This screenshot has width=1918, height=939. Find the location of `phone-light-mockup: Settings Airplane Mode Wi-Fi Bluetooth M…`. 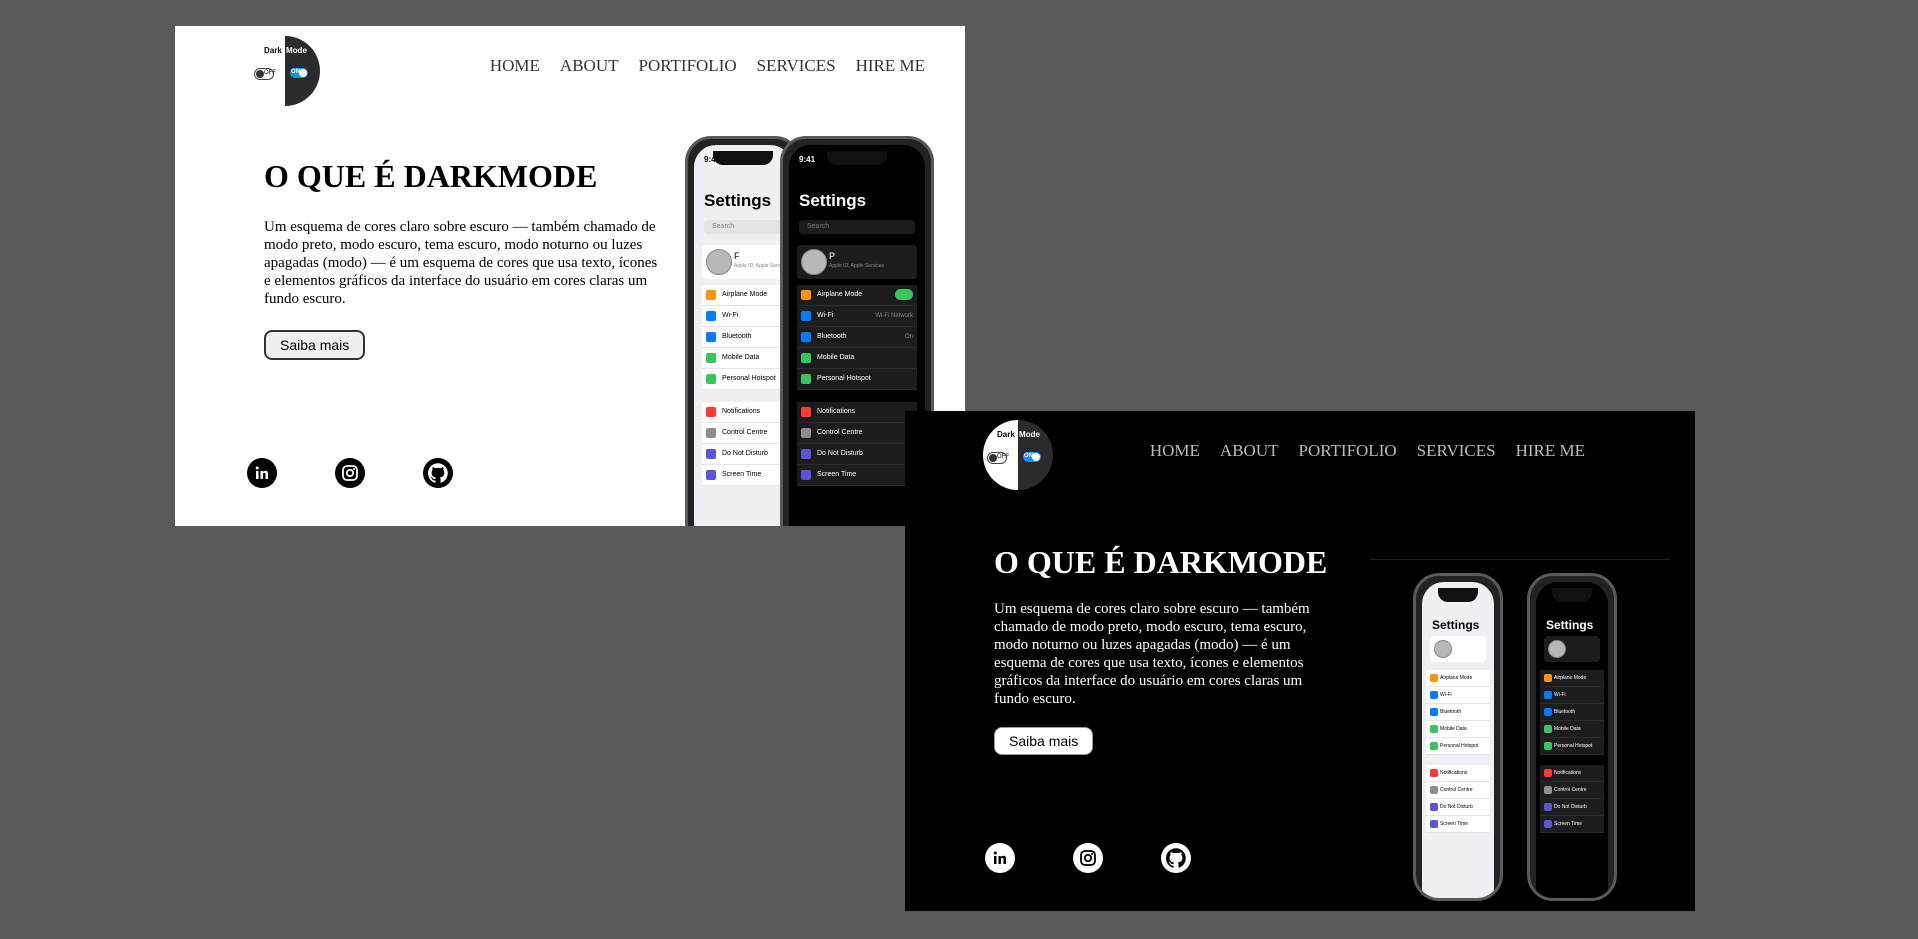

phone-light-mockup: Settings Airplane Mode Wi-Fi Bluetooth M… is located at coordinates (1458, 737).